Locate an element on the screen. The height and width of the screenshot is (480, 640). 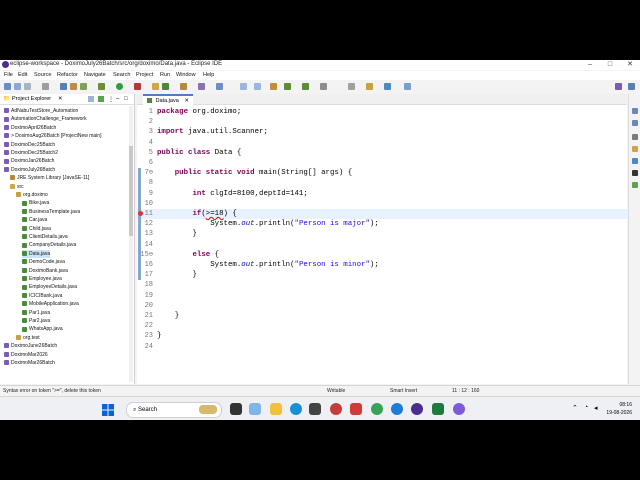
perspective-icon is located at coordinates (407, 86).